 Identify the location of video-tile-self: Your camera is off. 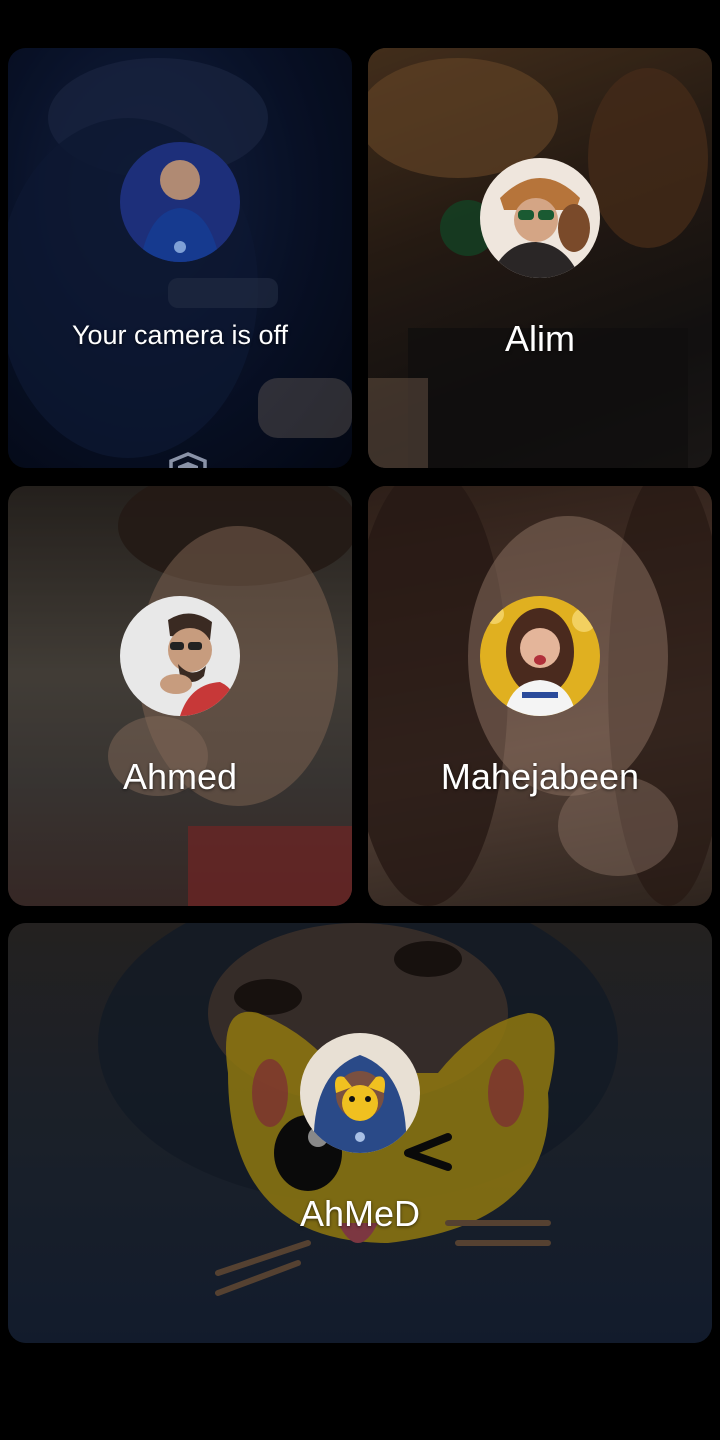
(180, 258).